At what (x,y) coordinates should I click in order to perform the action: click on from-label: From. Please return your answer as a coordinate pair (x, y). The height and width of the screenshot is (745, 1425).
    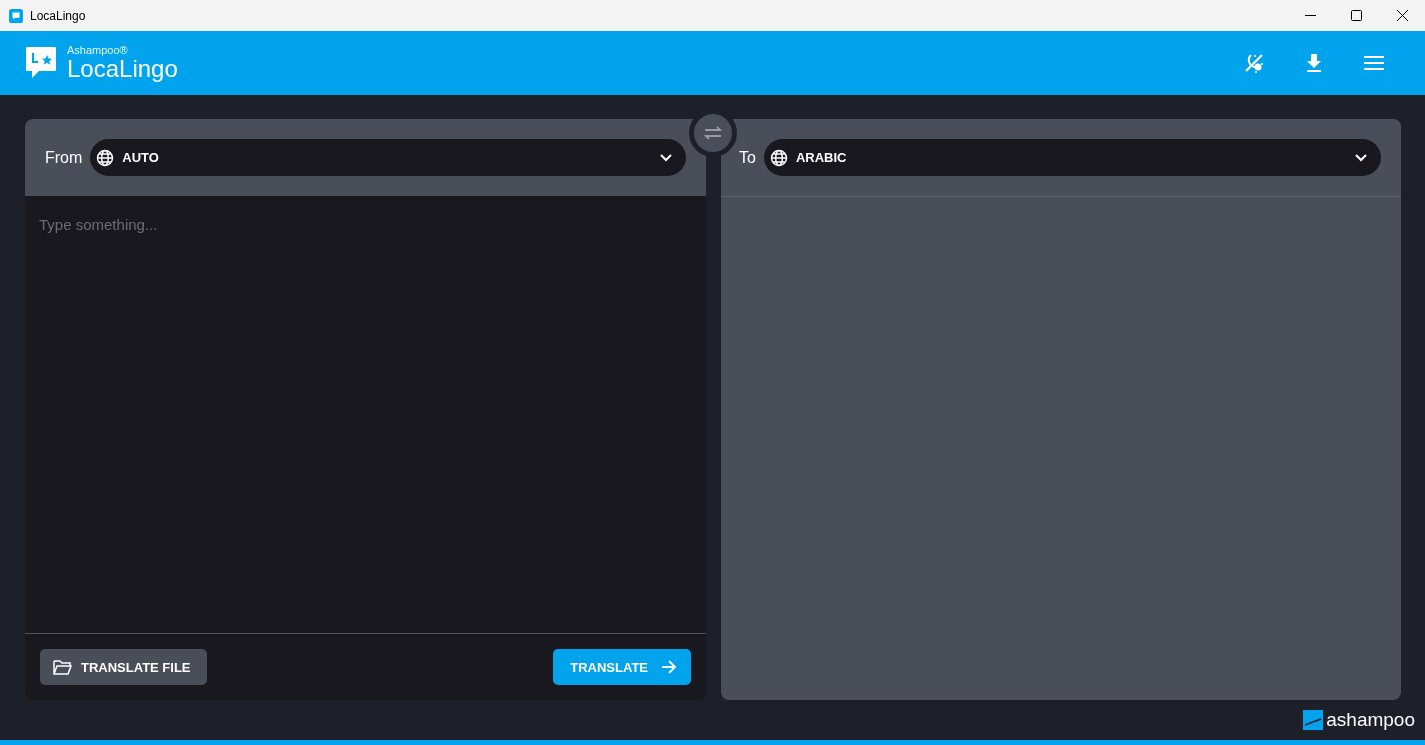
    Looking at the image, I should click on (64, 157).